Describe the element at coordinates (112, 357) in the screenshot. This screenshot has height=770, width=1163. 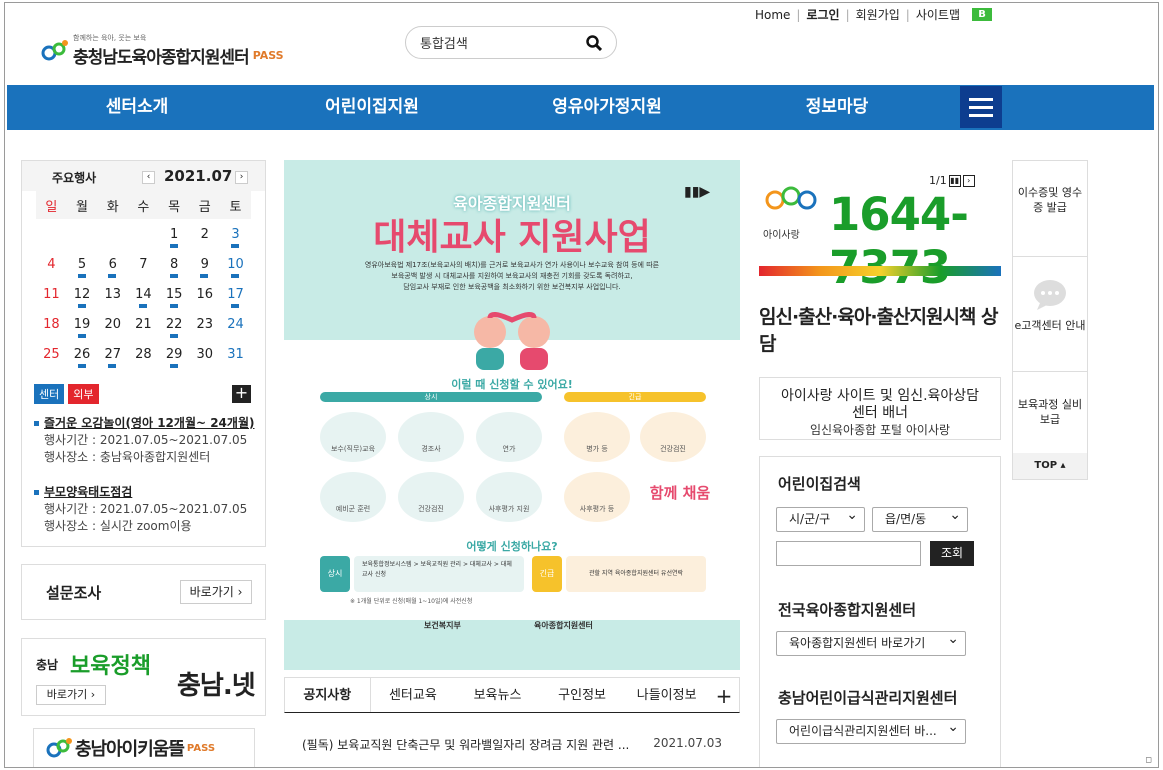
I see `day-cell: 27` at that location.